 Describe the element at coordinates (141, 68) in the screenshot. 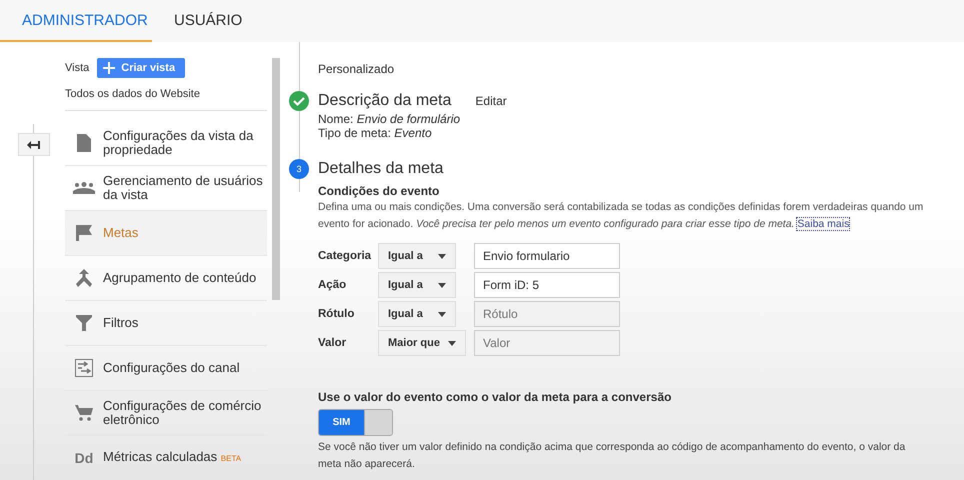

I see `create-view-button: Criar vista` at that location.